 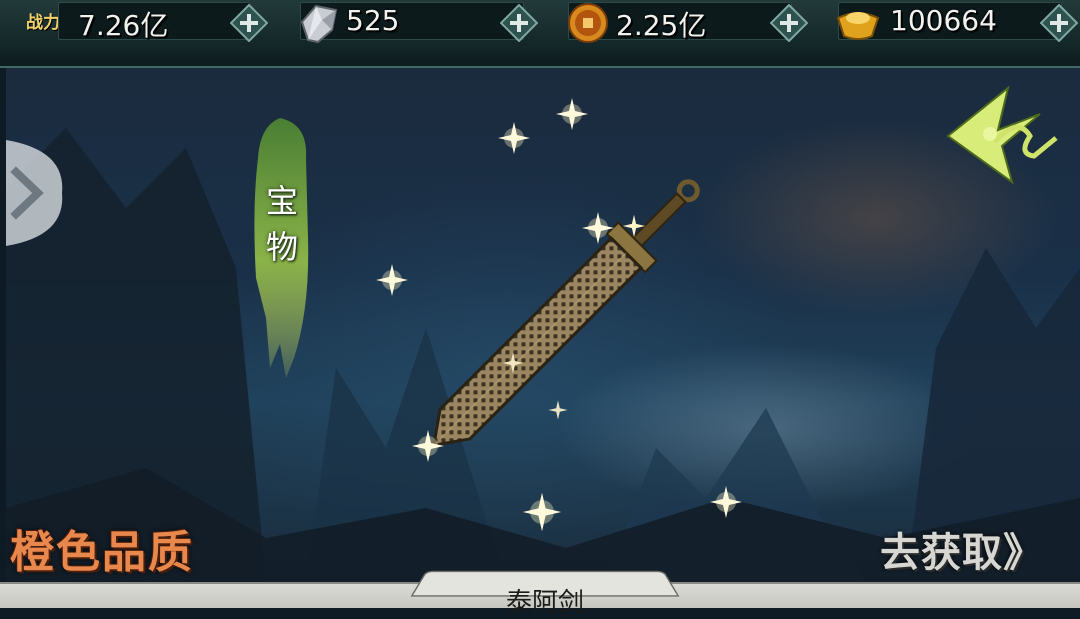 I want to click on go-obtain-button: 去获取》, so click(x=962, y=549).